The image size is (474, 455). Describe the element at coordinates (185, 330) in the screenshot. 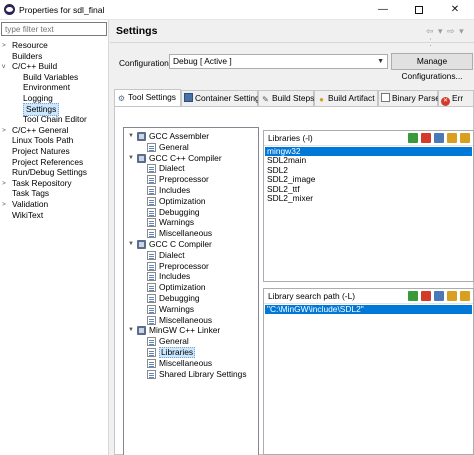

I see `tool-node-label: MinGW C++ Linker` at that location.